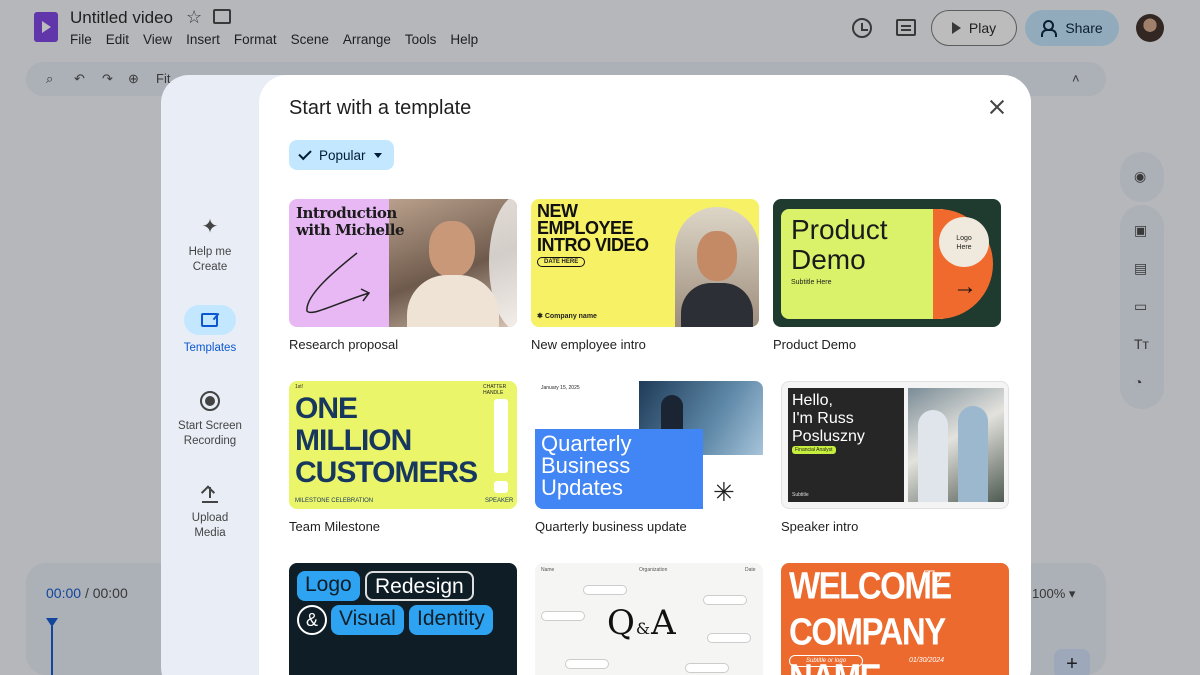  What do you see at coordinates (820, 526) in the screenshot?
I see `template-caption: Speaker intro` at bounding box center [820, 526].